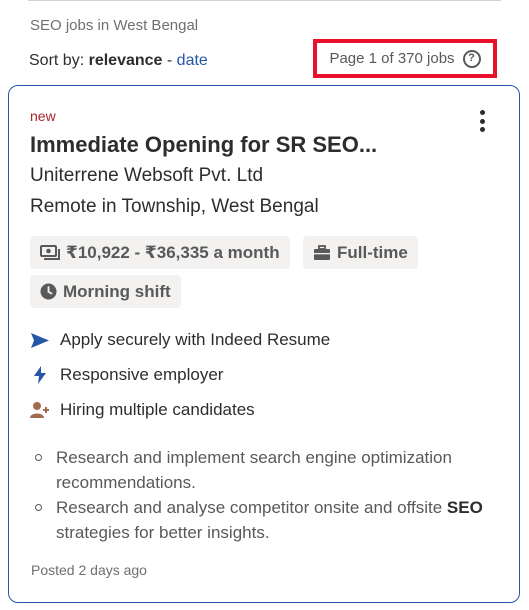 The image size is (529, 610). I want to click on send-icon, so click(40, 340).